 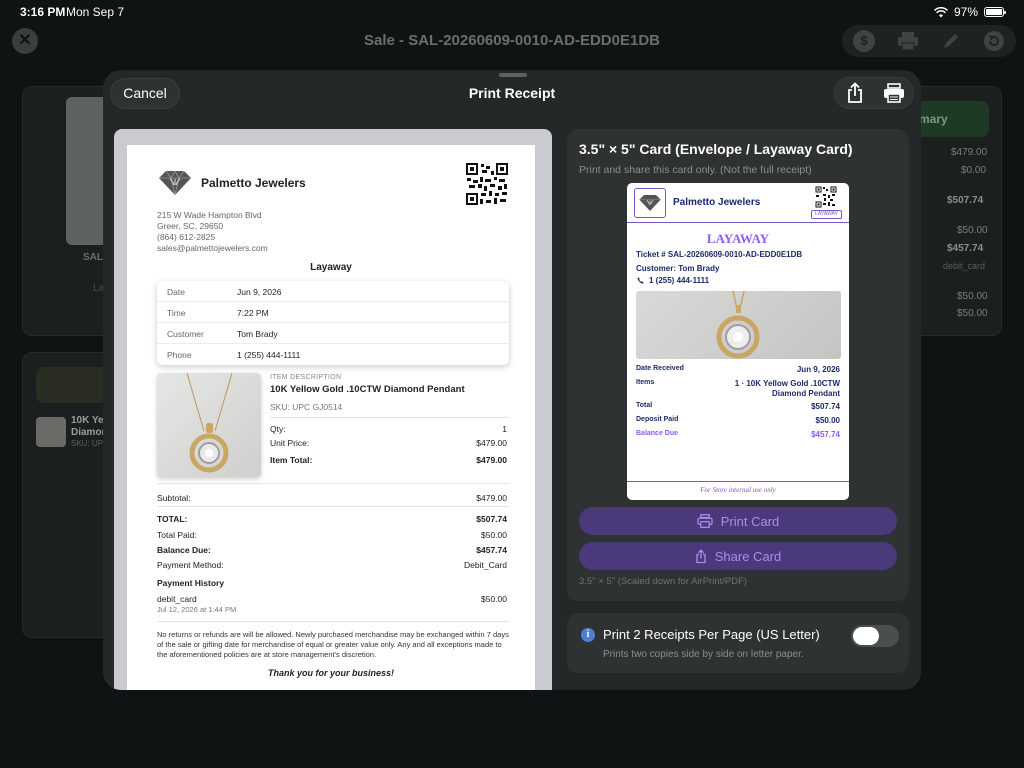 What do you see at coordinates (825, 406) in the screenshot?
I see `card-total-value: $507.74` at bounding box center [825, 406].